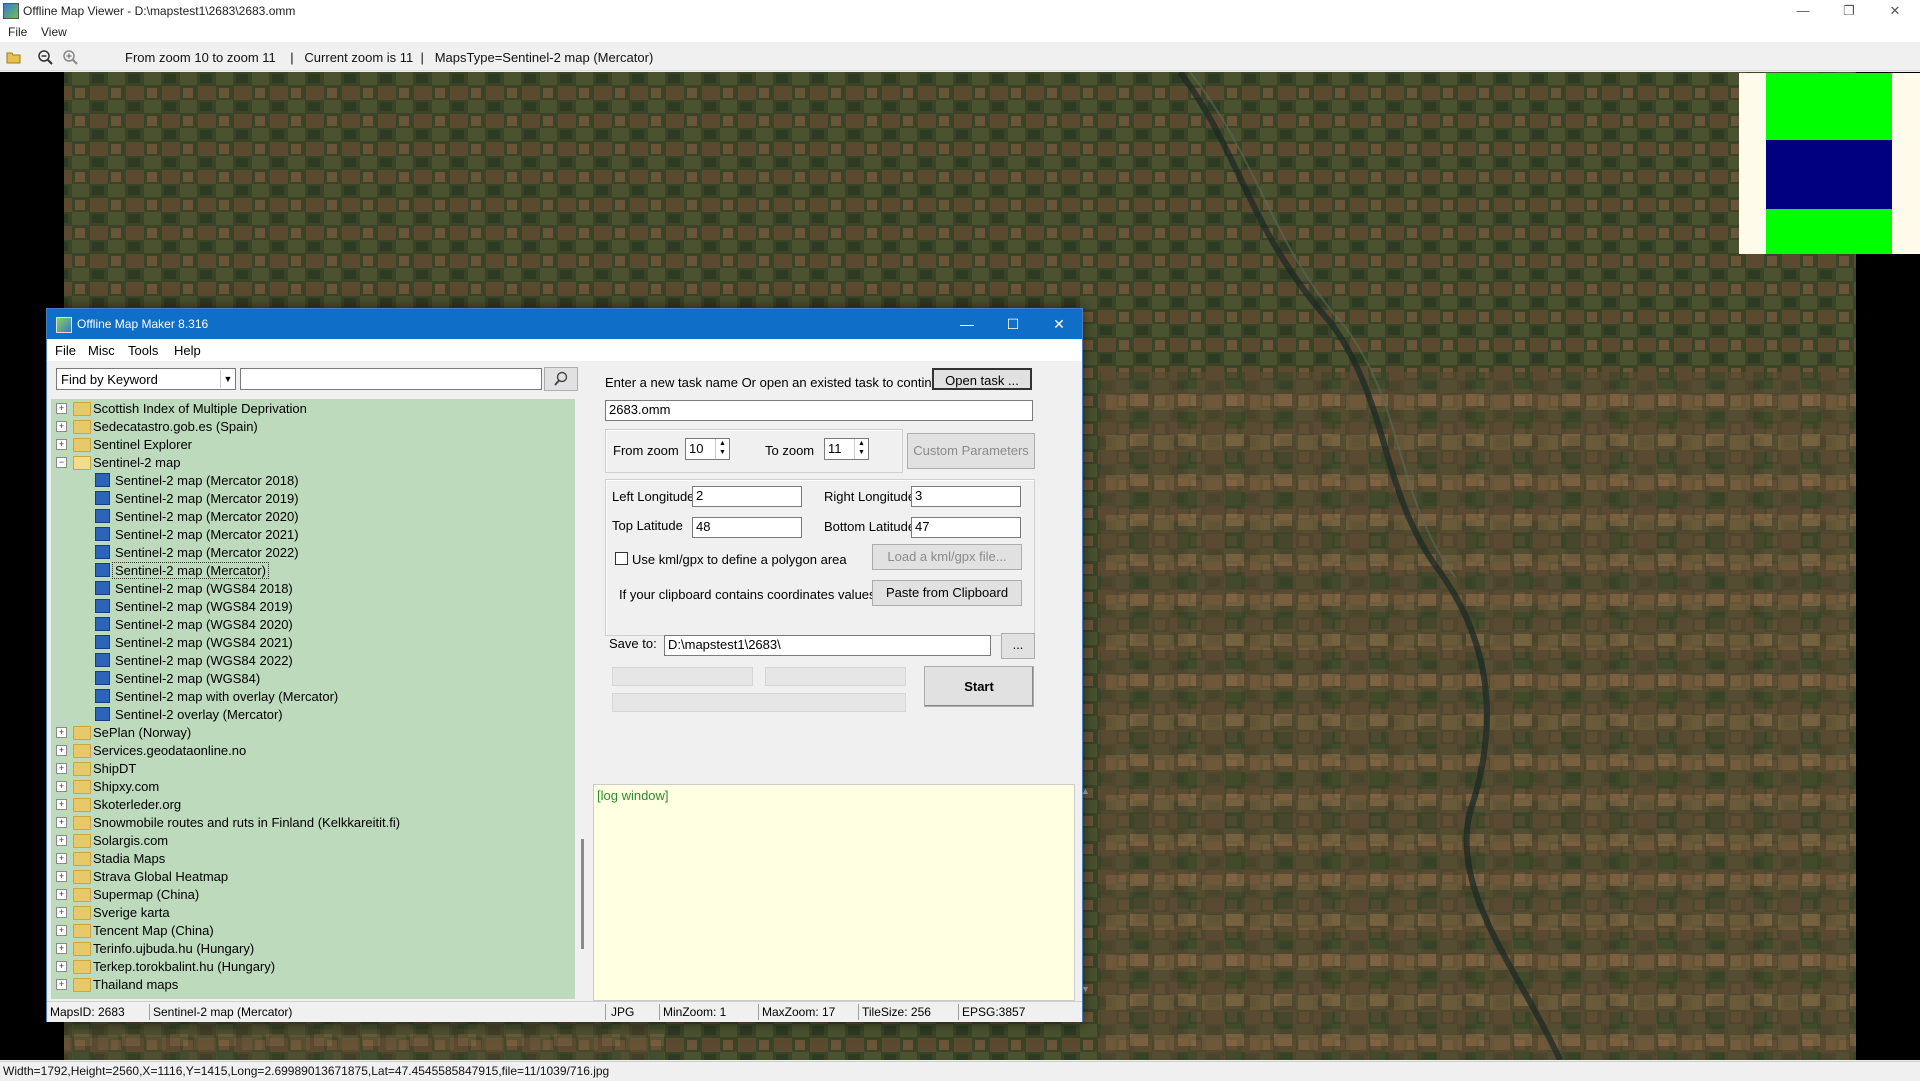  What do you see at coordinates (311, 840) in the screenshot?
I see `tree-folder-item: + Solargis.com` at bounding box center [311, 840].